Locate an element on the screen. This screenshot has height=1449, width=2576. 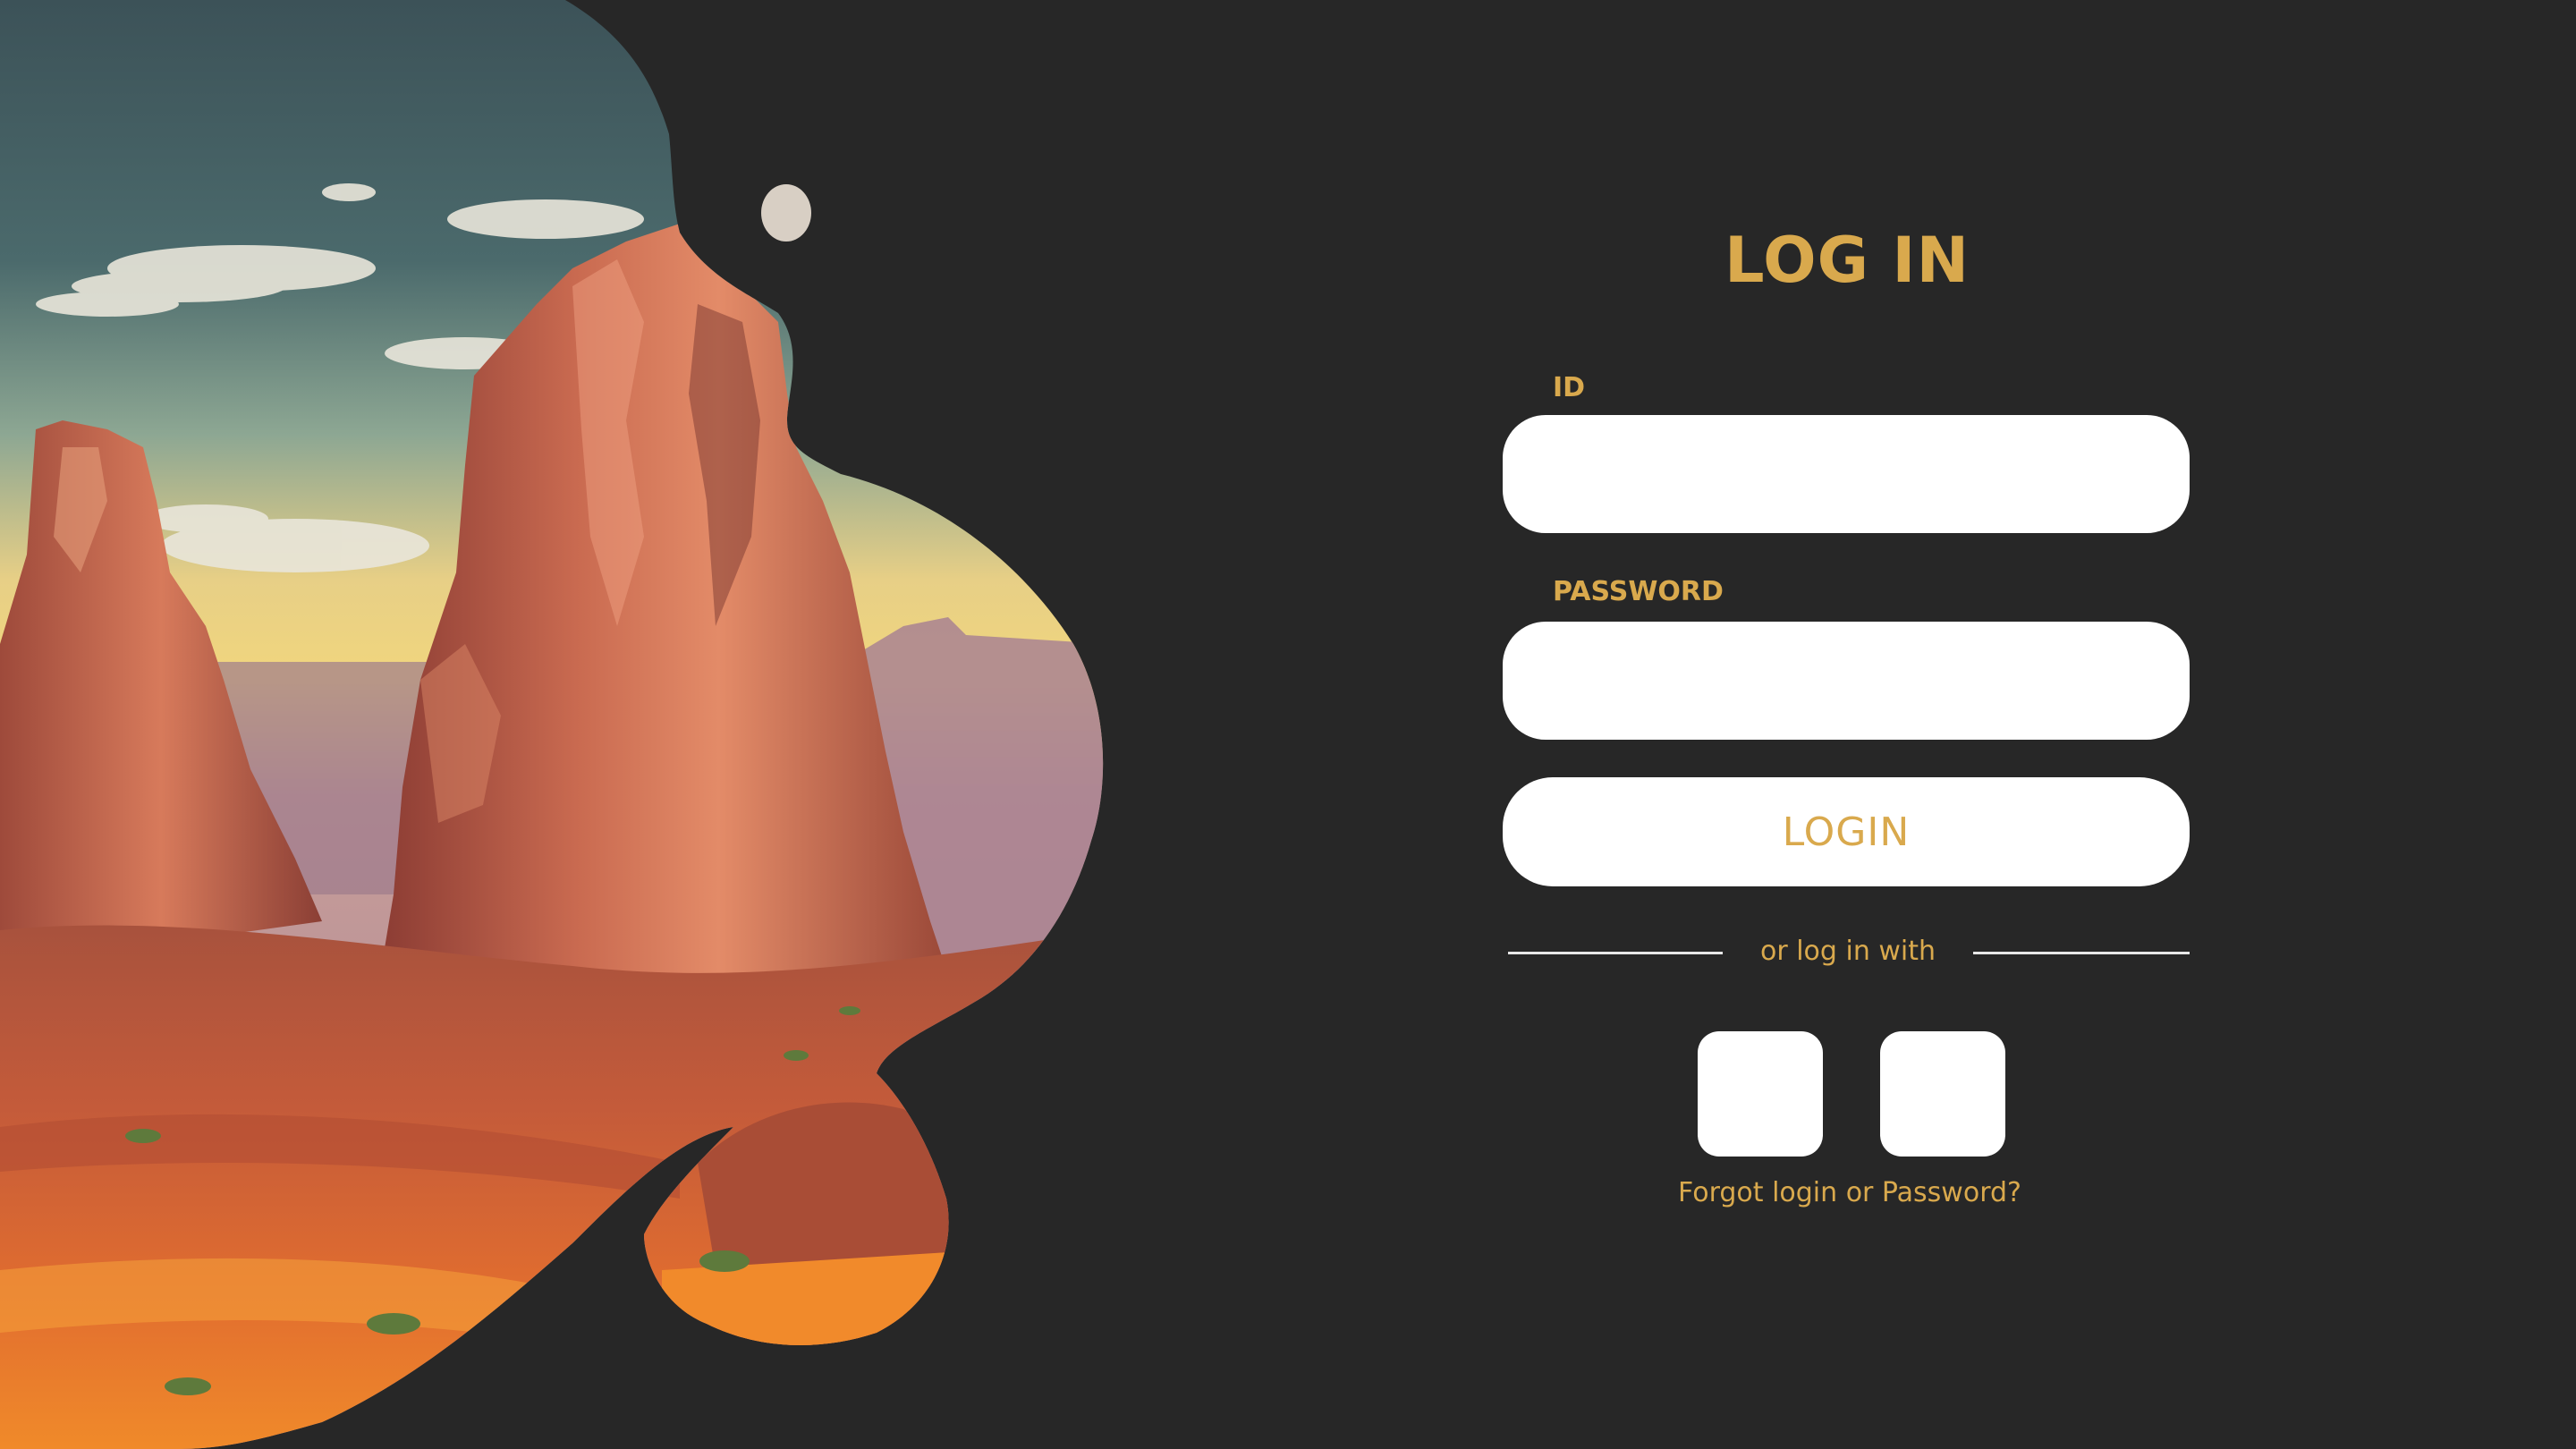
page-title: LOG IN is located at coordinates (1847, 260).